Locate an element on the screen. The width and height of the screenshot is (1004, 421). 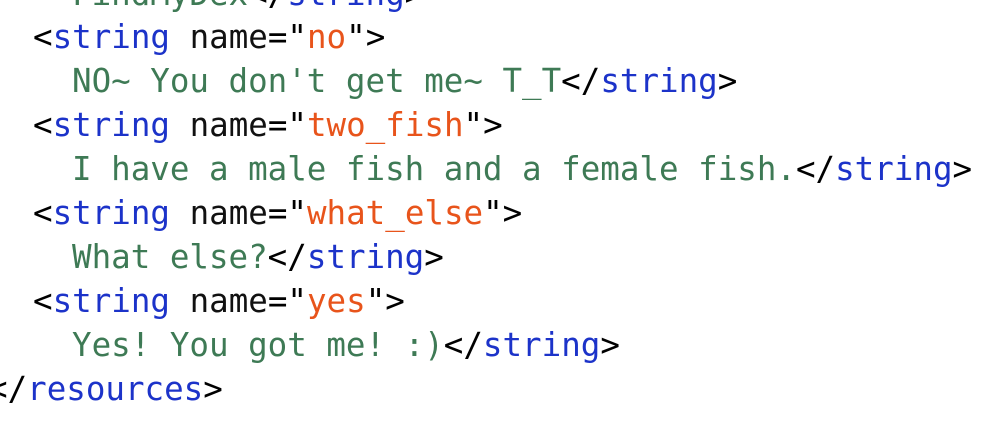
code-line-content: Yes! You got me! :)</string> is located at coordinates (310, 345).